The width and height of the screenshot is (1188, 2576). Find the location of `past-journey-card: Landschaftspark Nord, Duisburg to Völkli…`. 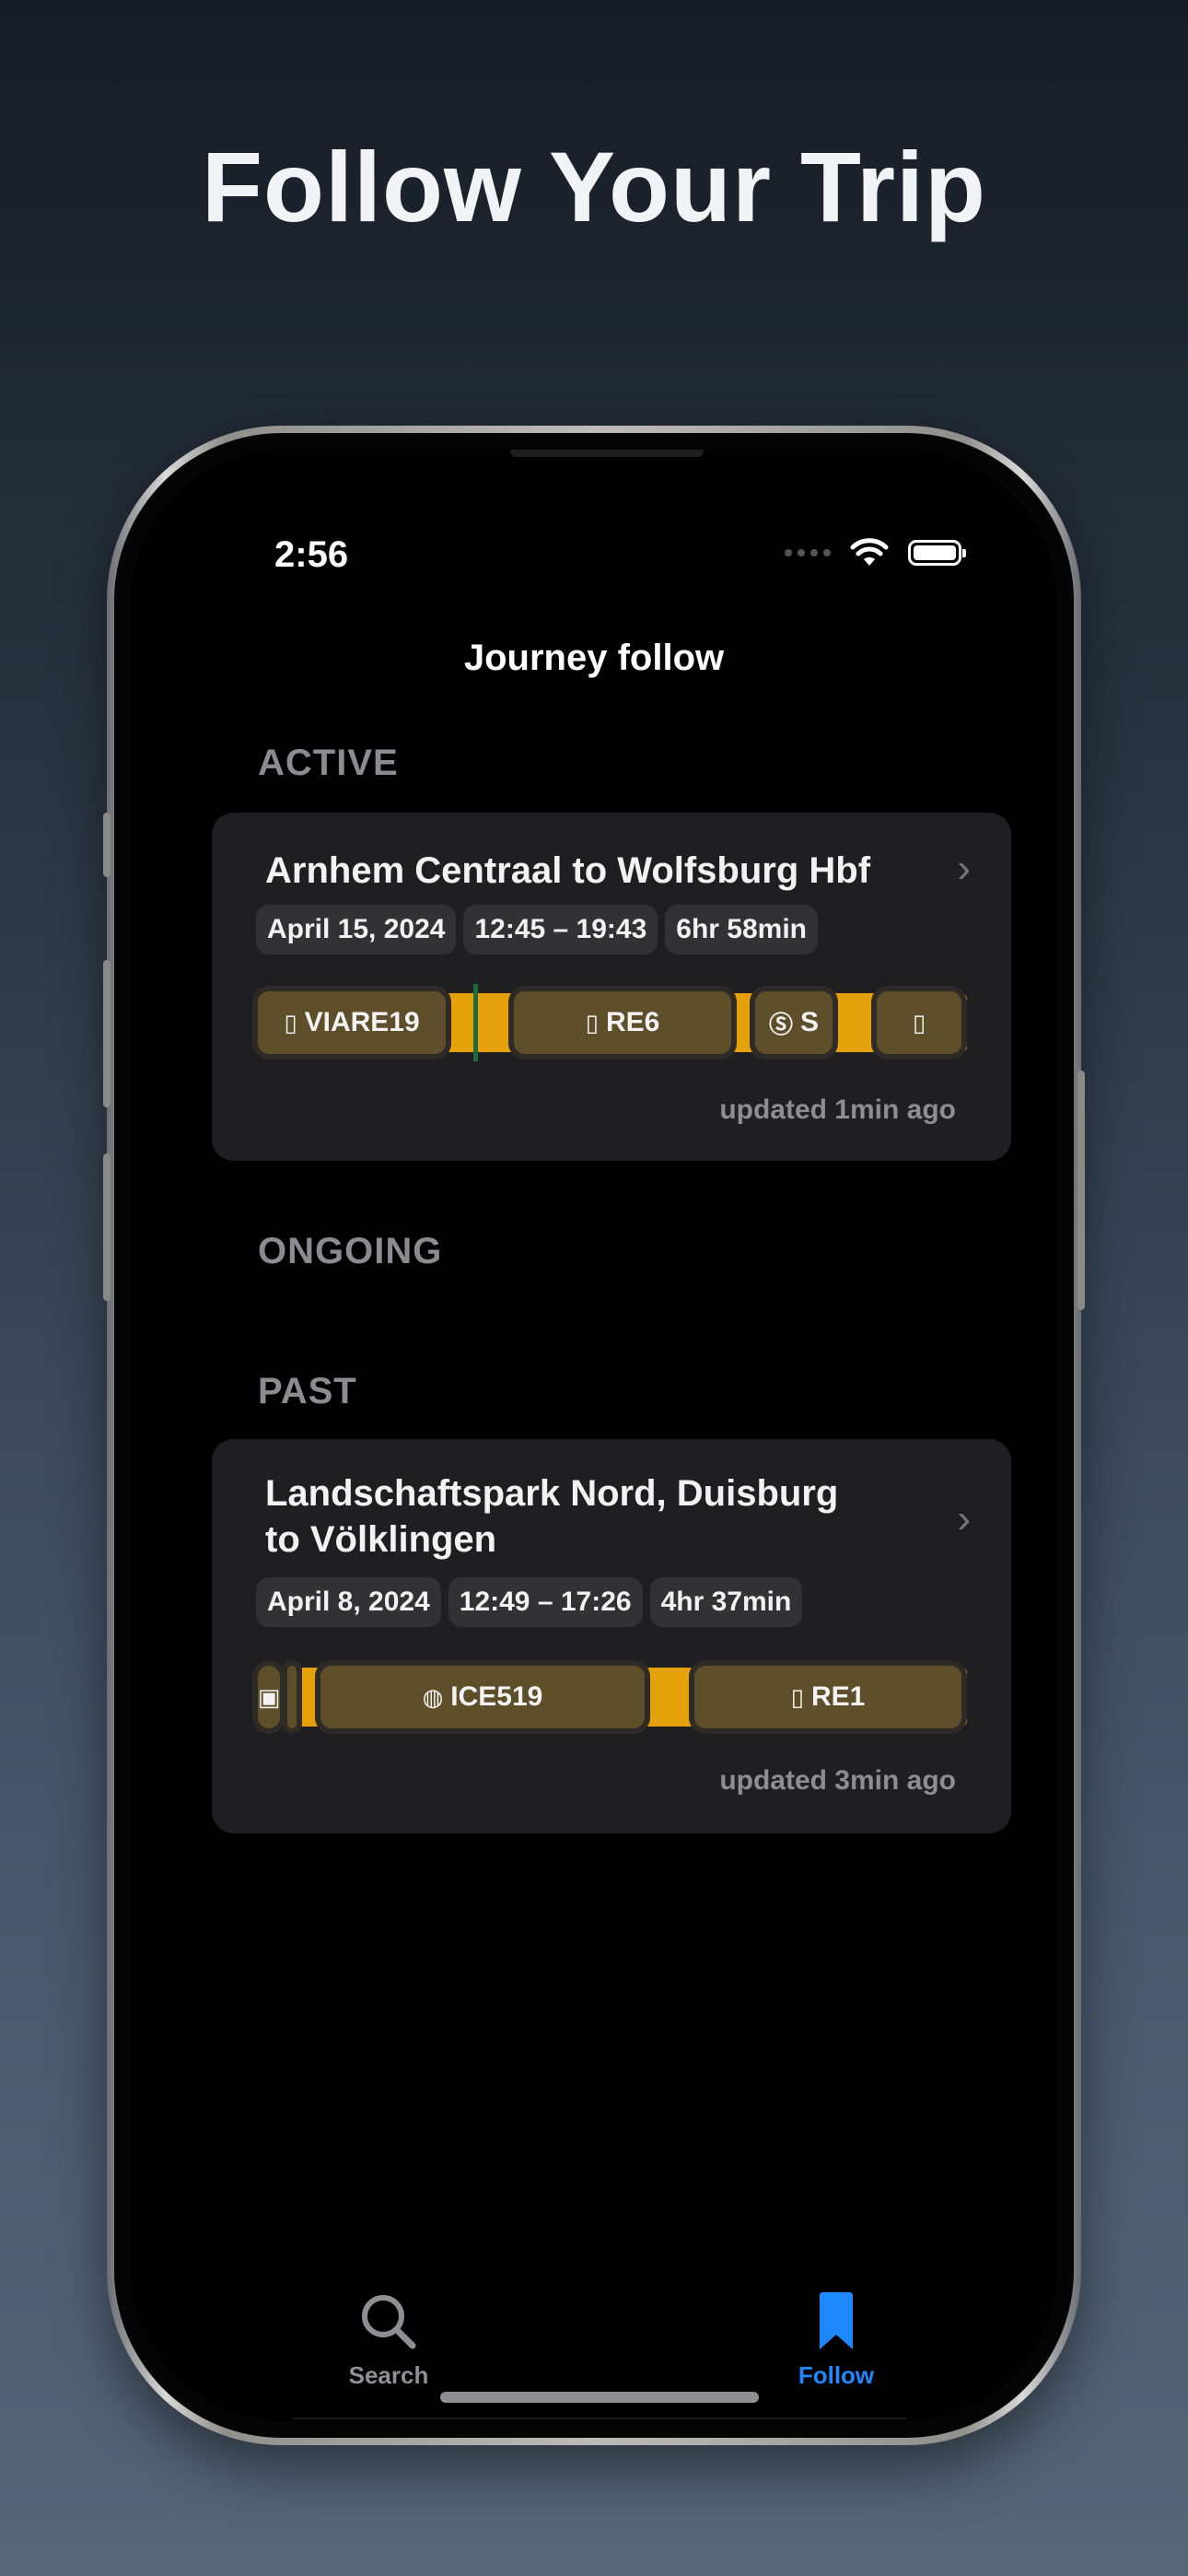

past-journey-card: Landschaftspark Nord, Duisburg to Völkli… is located at coordinates (611, 1636).